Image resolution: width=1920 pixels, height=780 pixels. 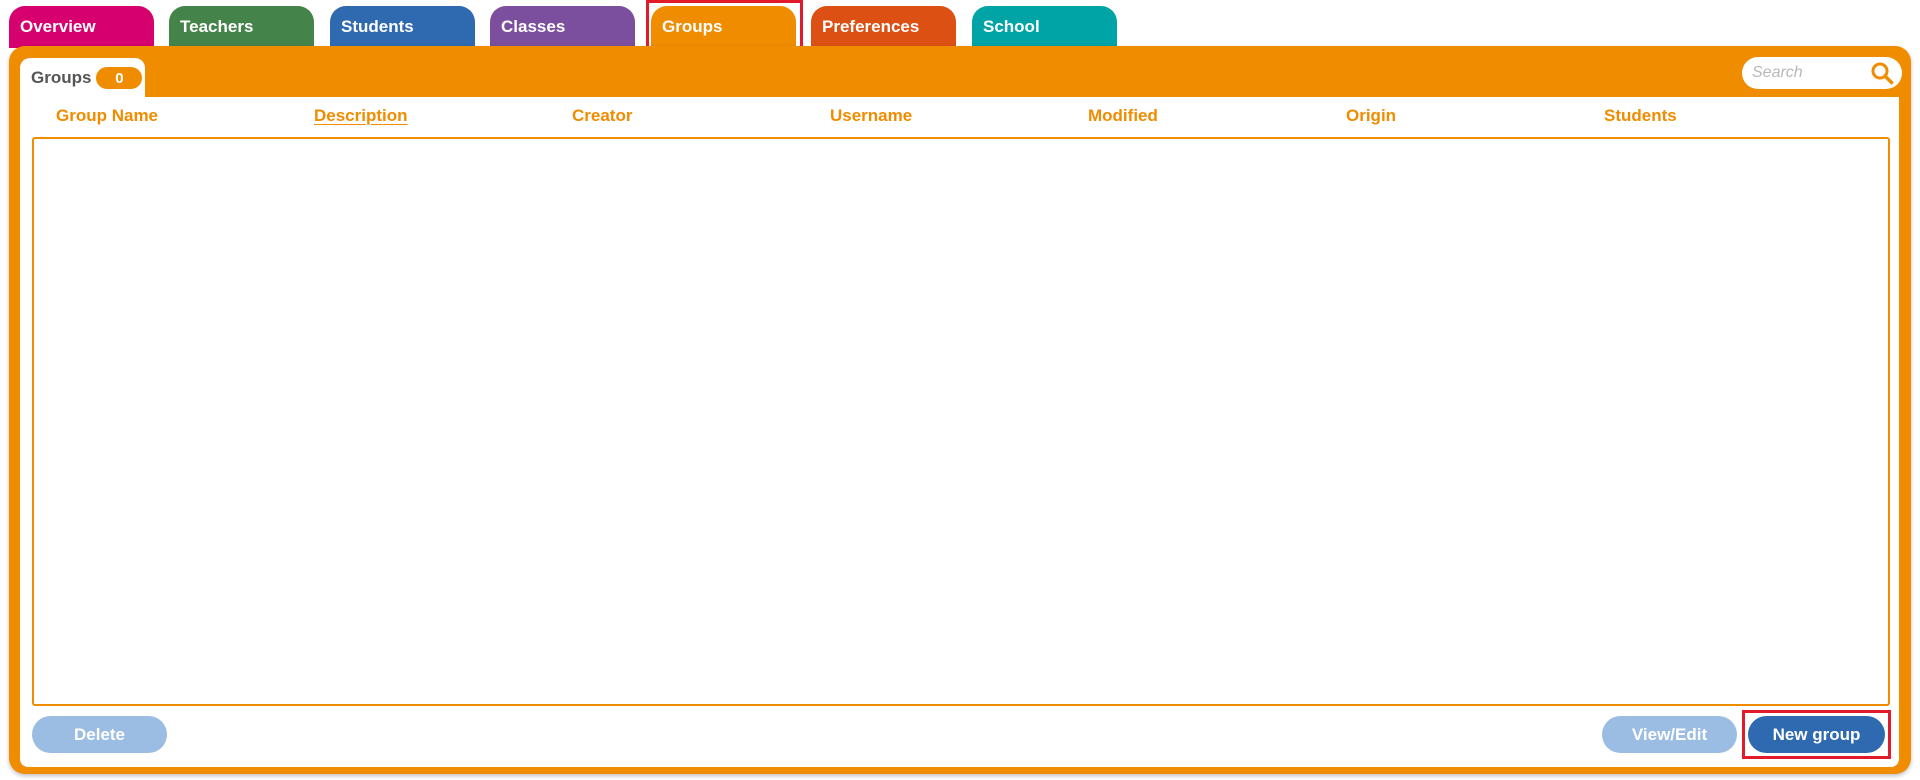 What do you see at coordinates (1044, 27) in the screenshot?
I see `tab-school: School` at bounding box center [1044, 27].